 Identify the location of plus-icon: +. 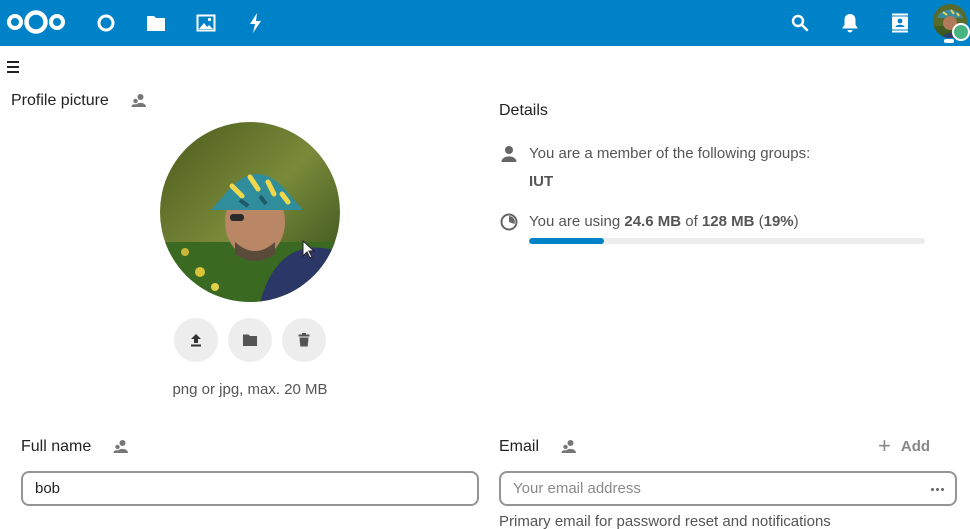
(884, 445).